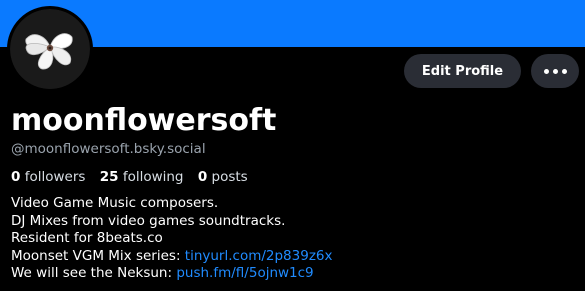  I want to click on following-stat: 25 following, so click(142, 177).